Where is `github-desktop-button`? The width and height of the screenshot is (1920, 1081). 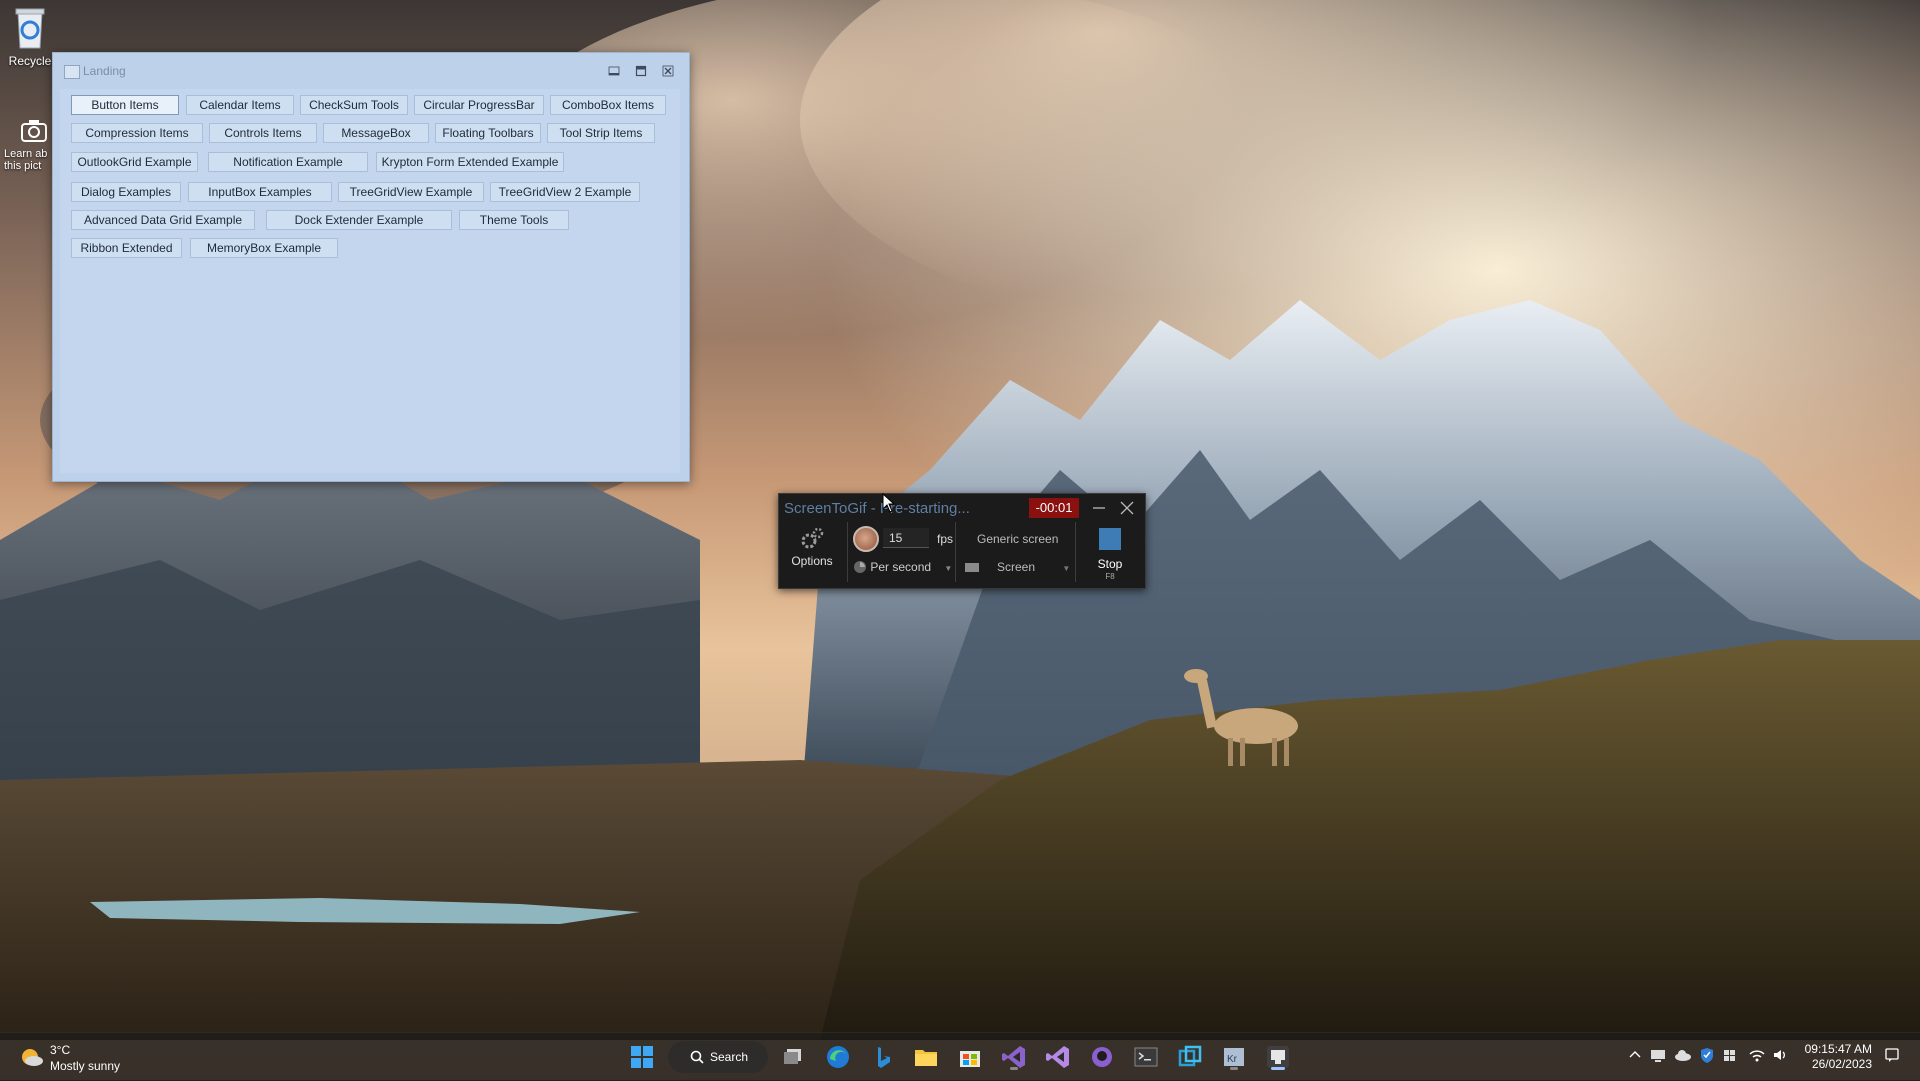
github-desktop-button is located at coordinates (1102, 1057).